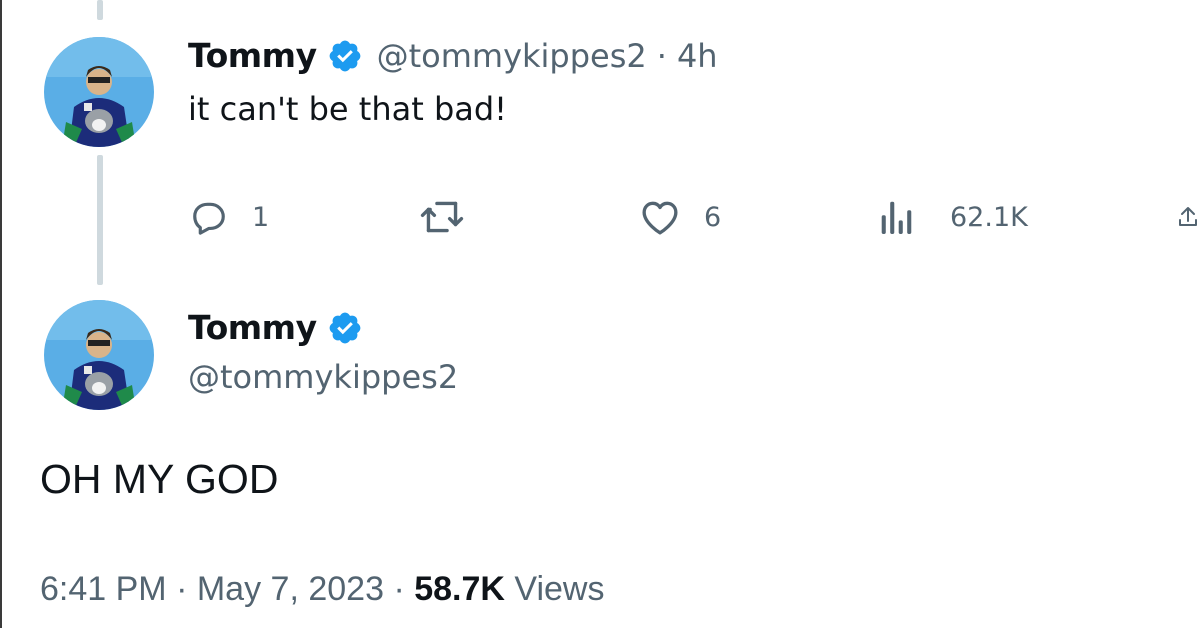  What do you see at coordinates (103, 589) in the screenshot?
I see `tweet-time: 6:41 PM` at bounding box center [103, 589].